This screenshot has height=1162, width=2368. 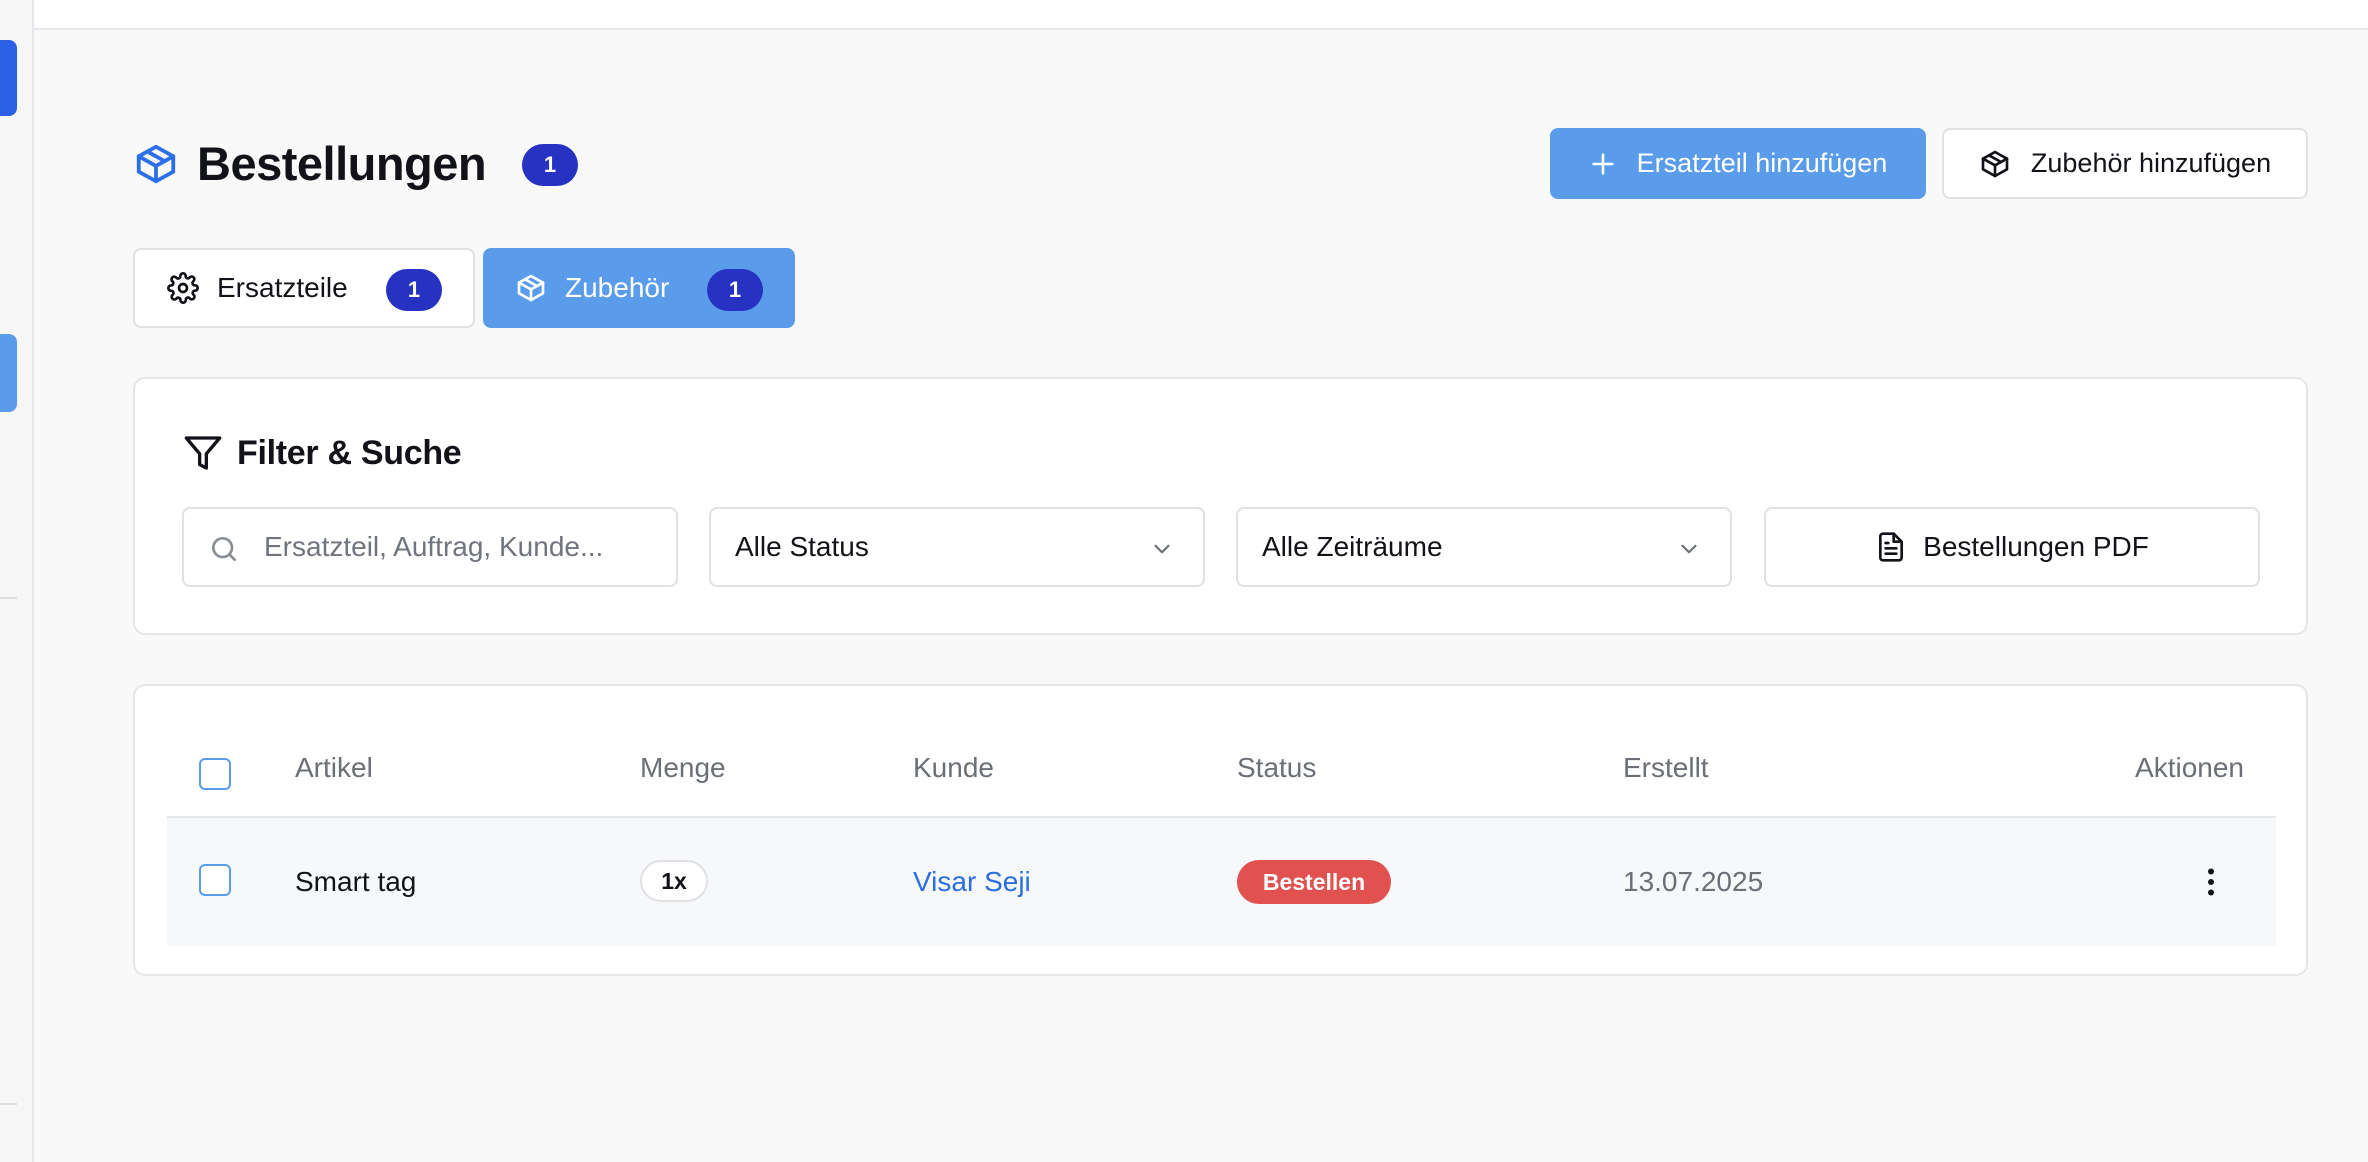 I want to click on column-header-quantity: Menge, so click(x=683, y=768).